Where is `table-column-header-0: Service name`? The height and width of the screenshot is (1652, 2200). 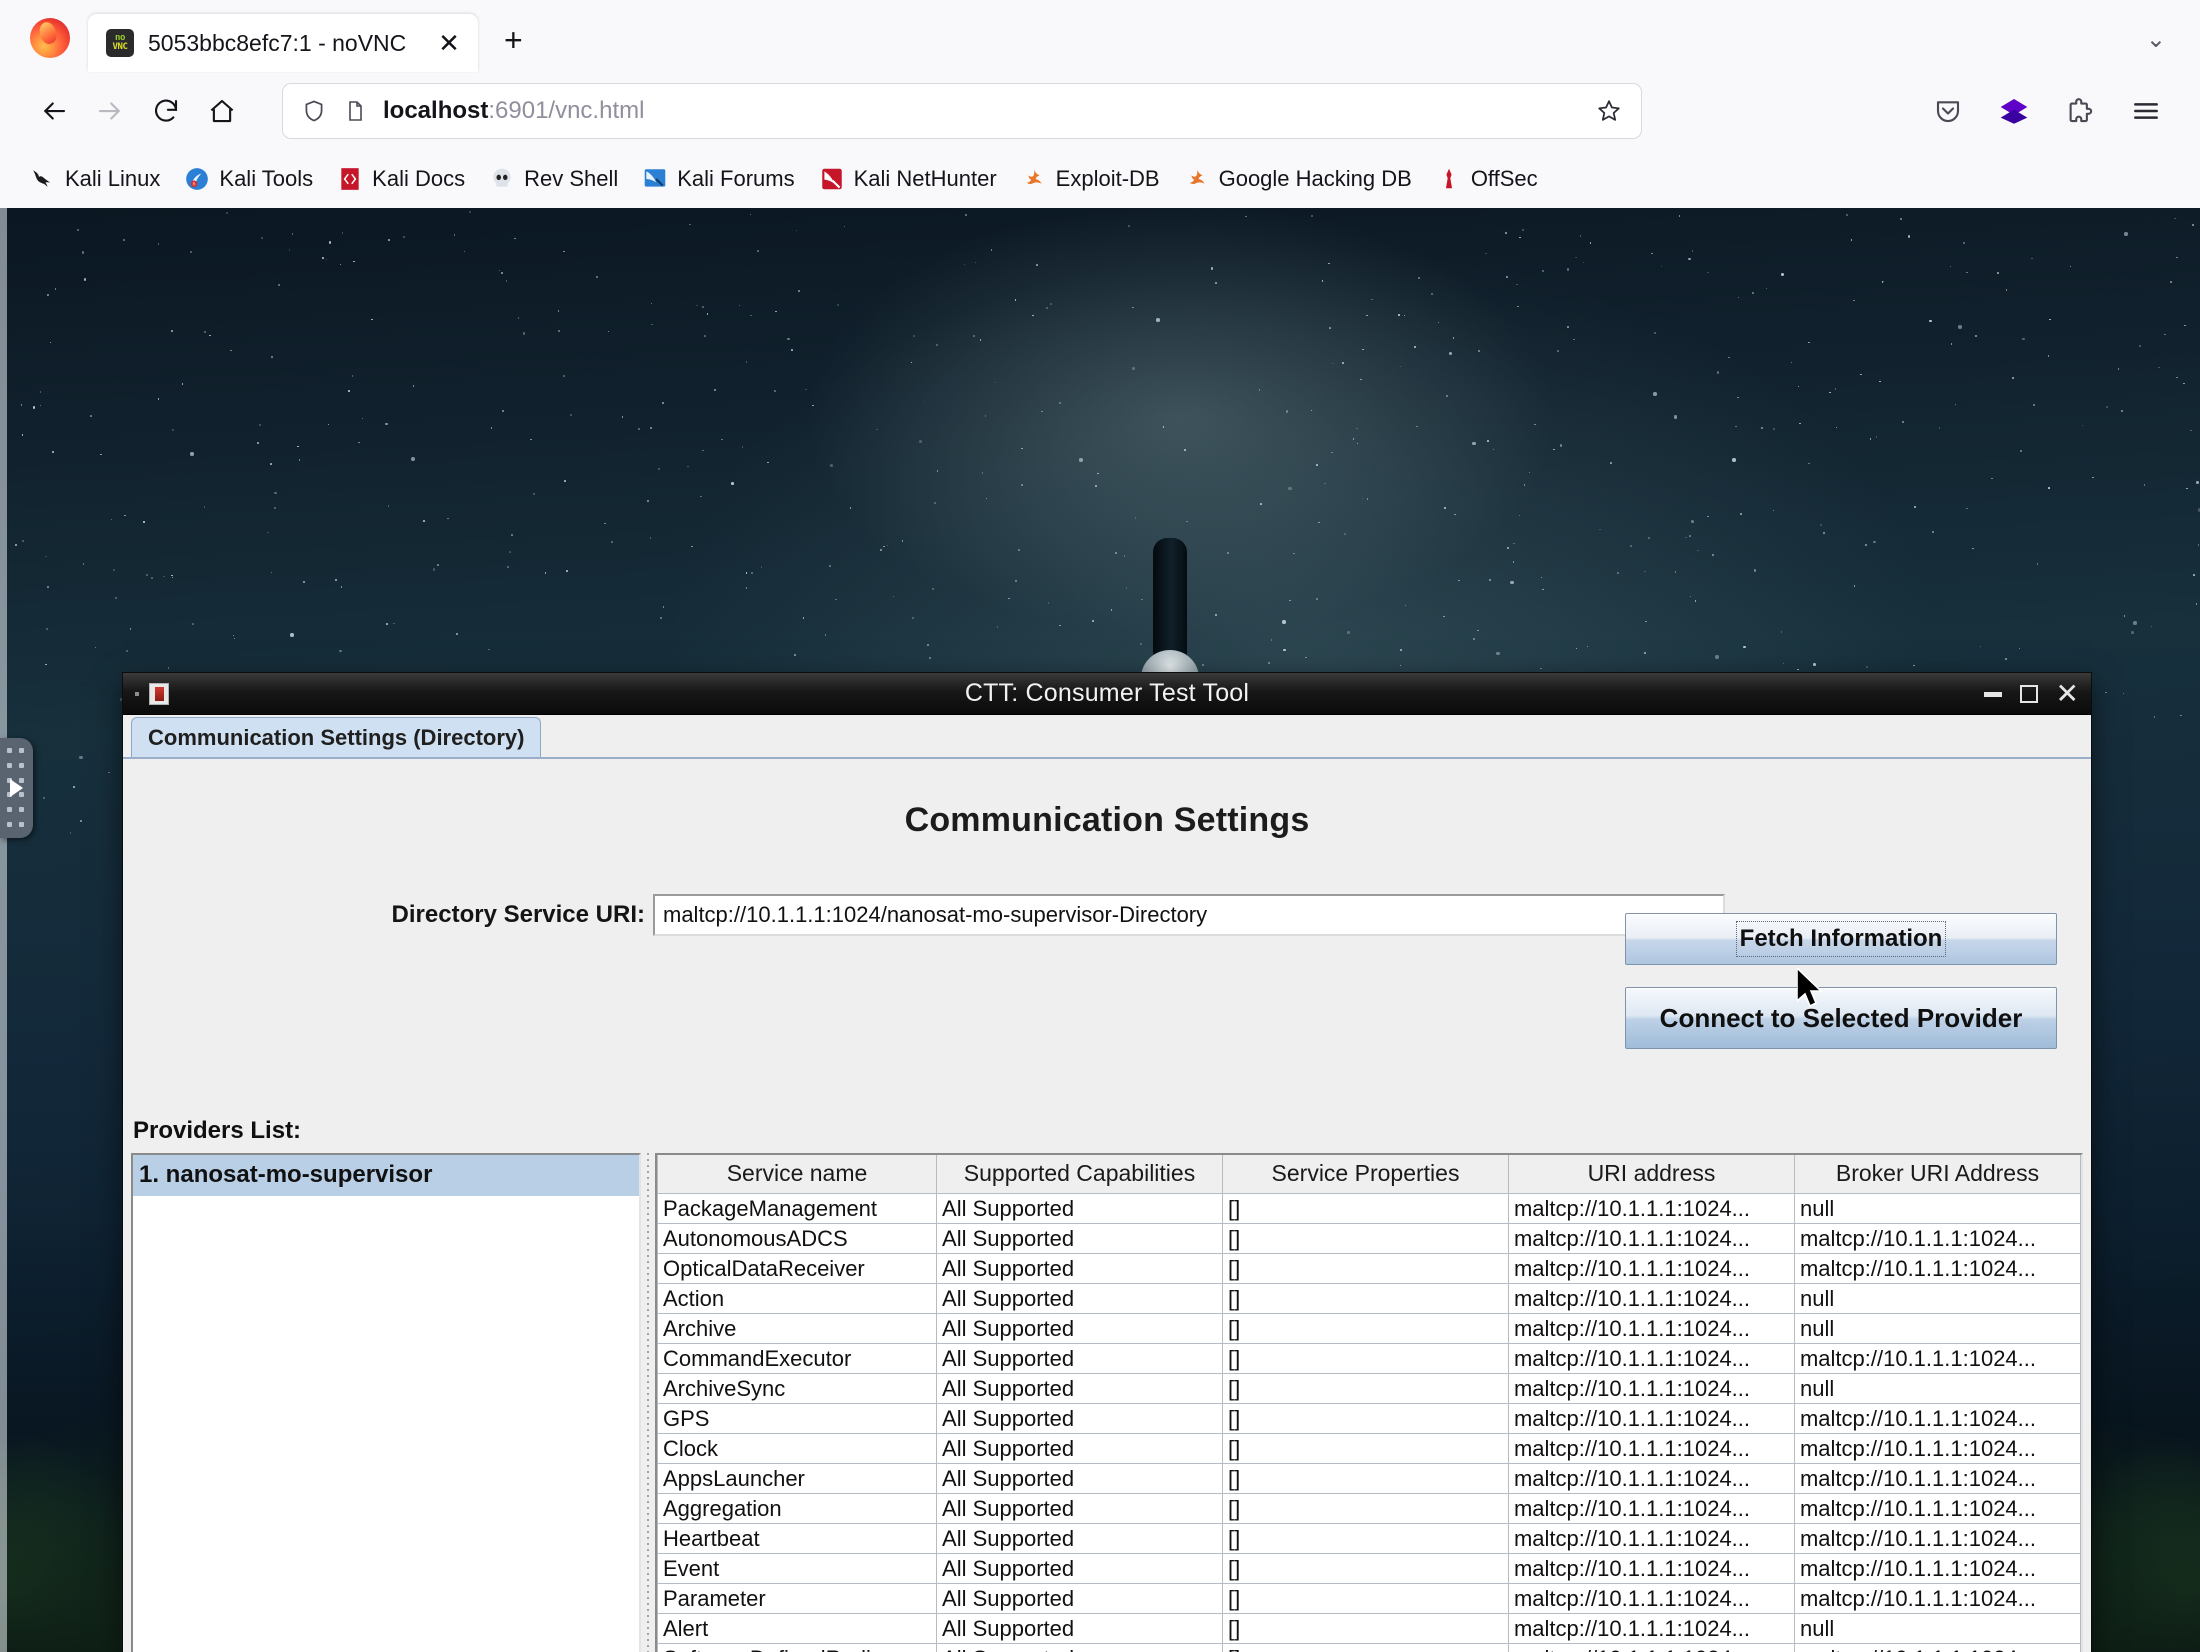 table-column-header-0: Service name is located at coordinates (797, 1174).